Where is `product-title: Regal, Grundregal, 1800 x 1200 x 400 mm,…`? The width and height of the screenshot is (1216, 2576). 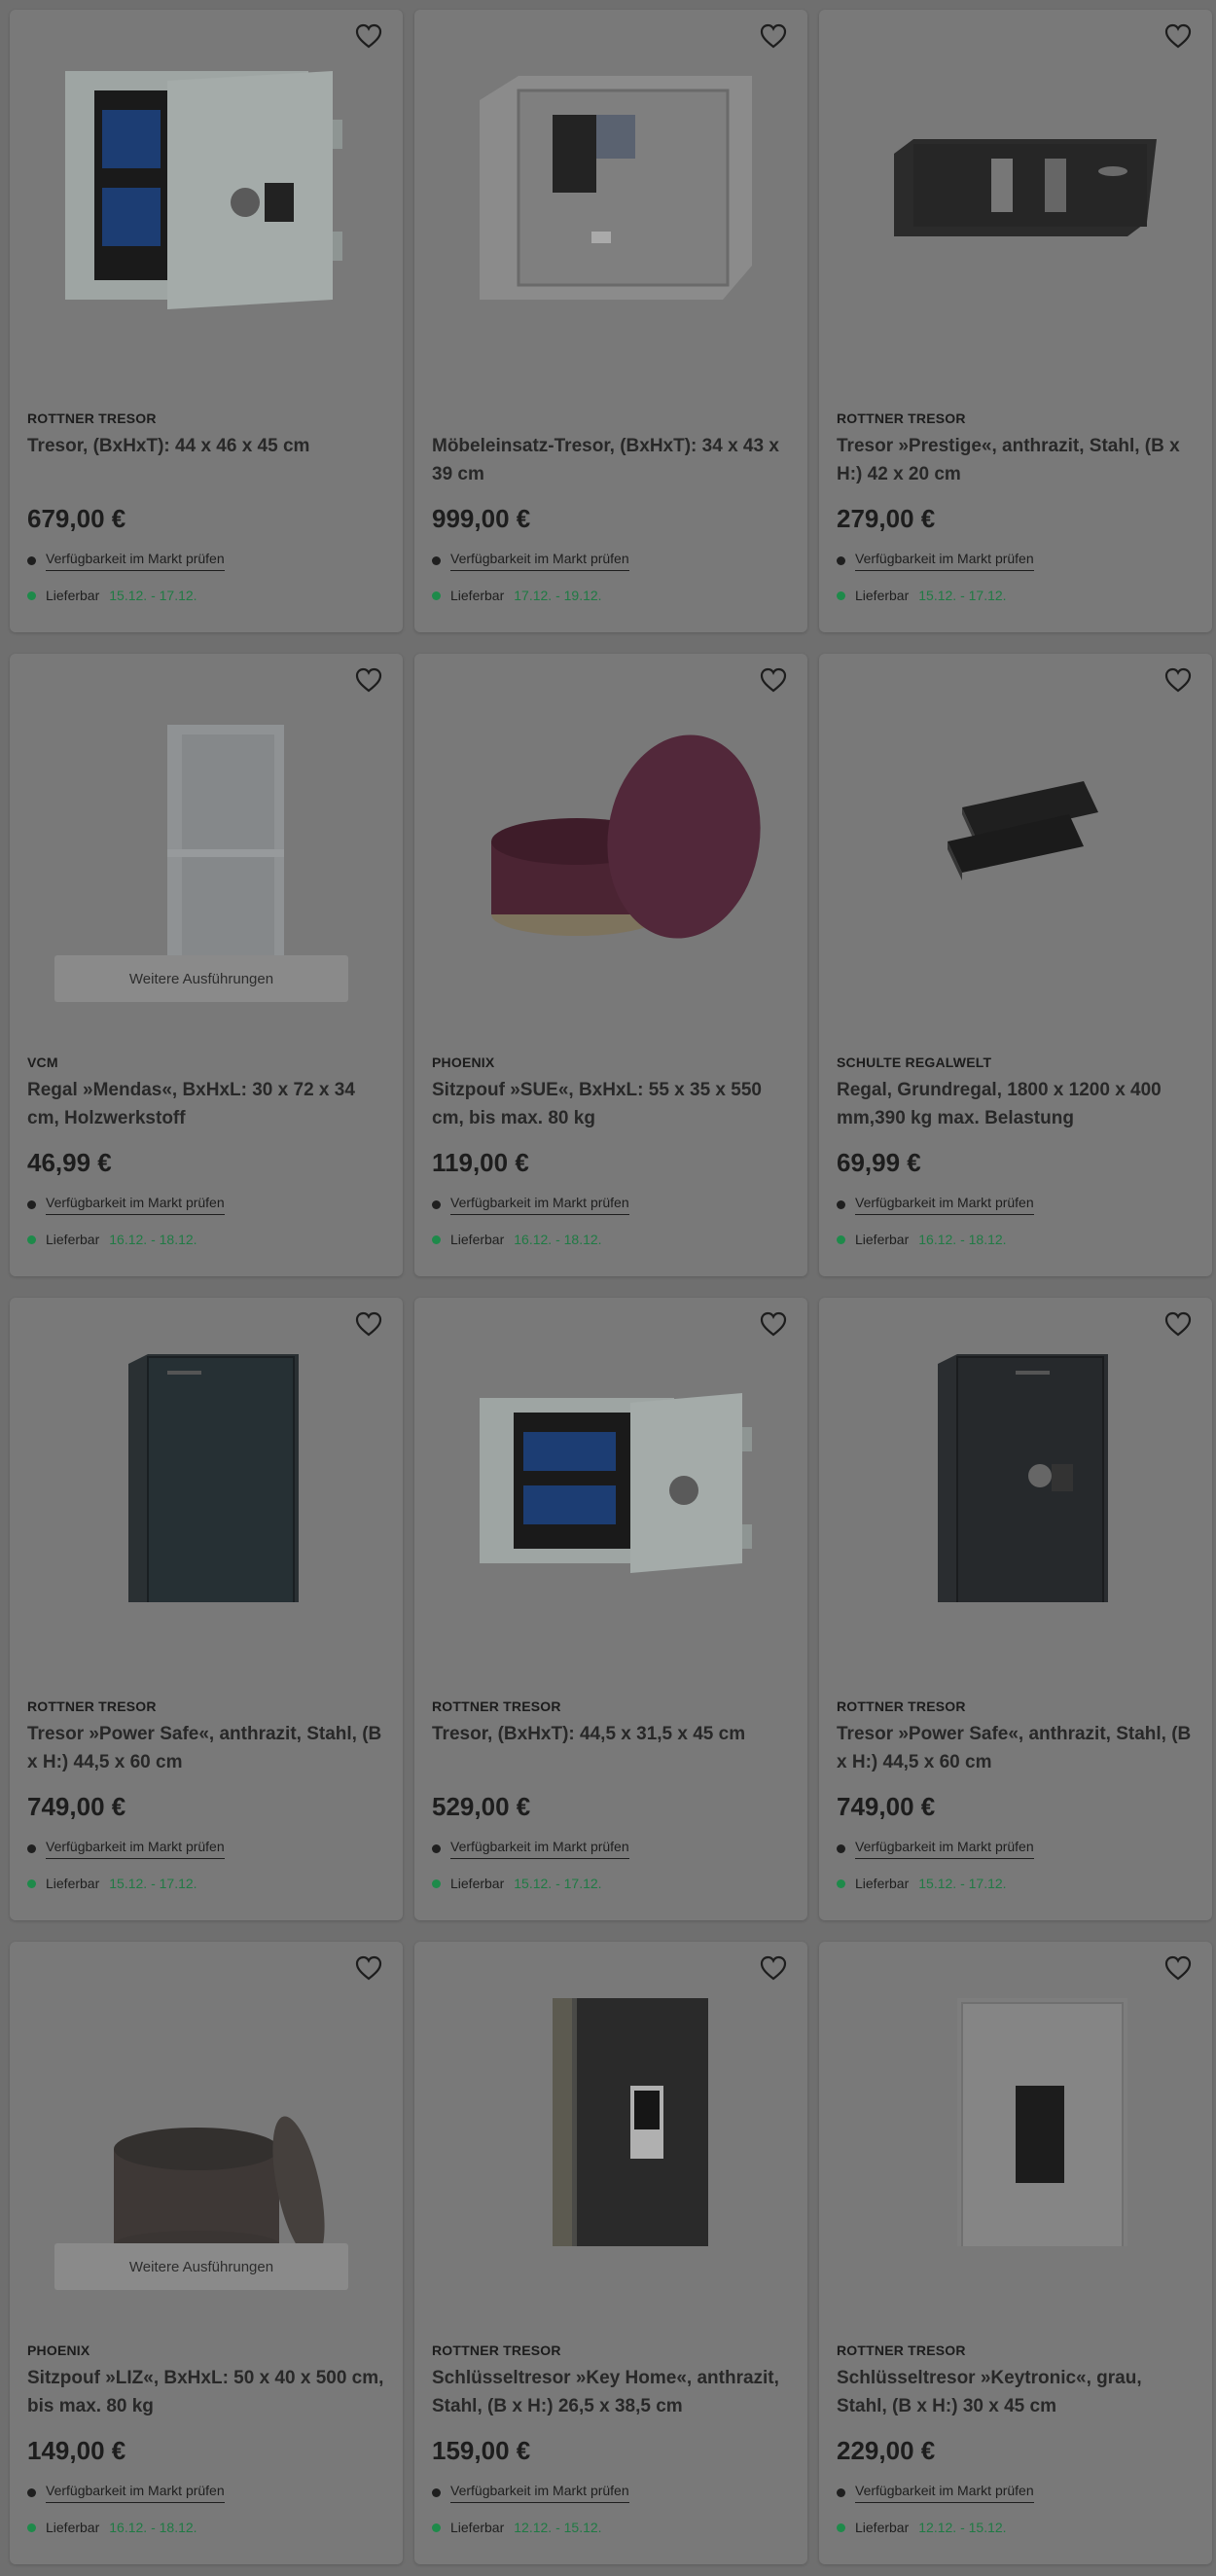
product-title: Regal, Grundregal, 1800 x 1200 x 400 mm,… is located at coordinates (1017, 1104).